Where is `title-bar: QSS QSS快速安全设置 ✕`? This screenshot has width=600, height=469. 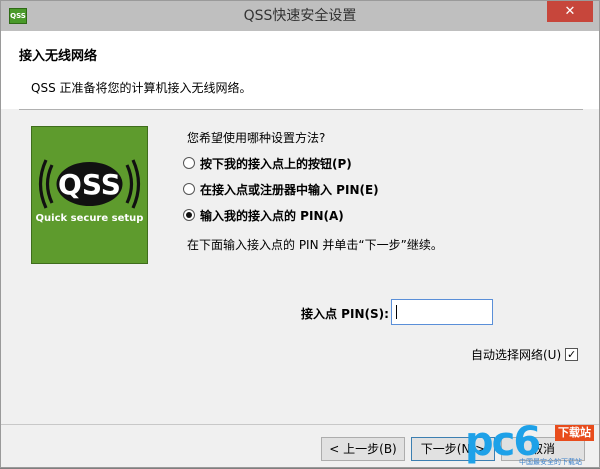 title-bar: QSS QSS快速安全设置 ✕ is located at coordinates (300, 16).